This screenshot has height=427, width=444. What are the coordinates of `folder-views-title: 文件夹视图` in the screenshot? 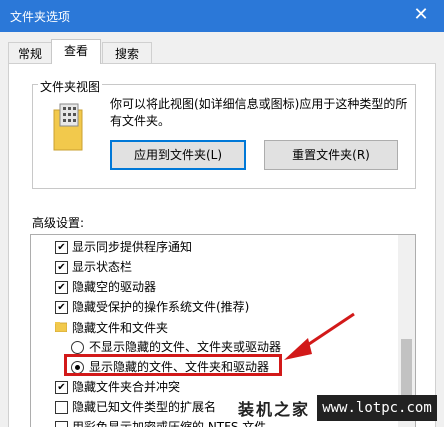 It's located at (70, 86).